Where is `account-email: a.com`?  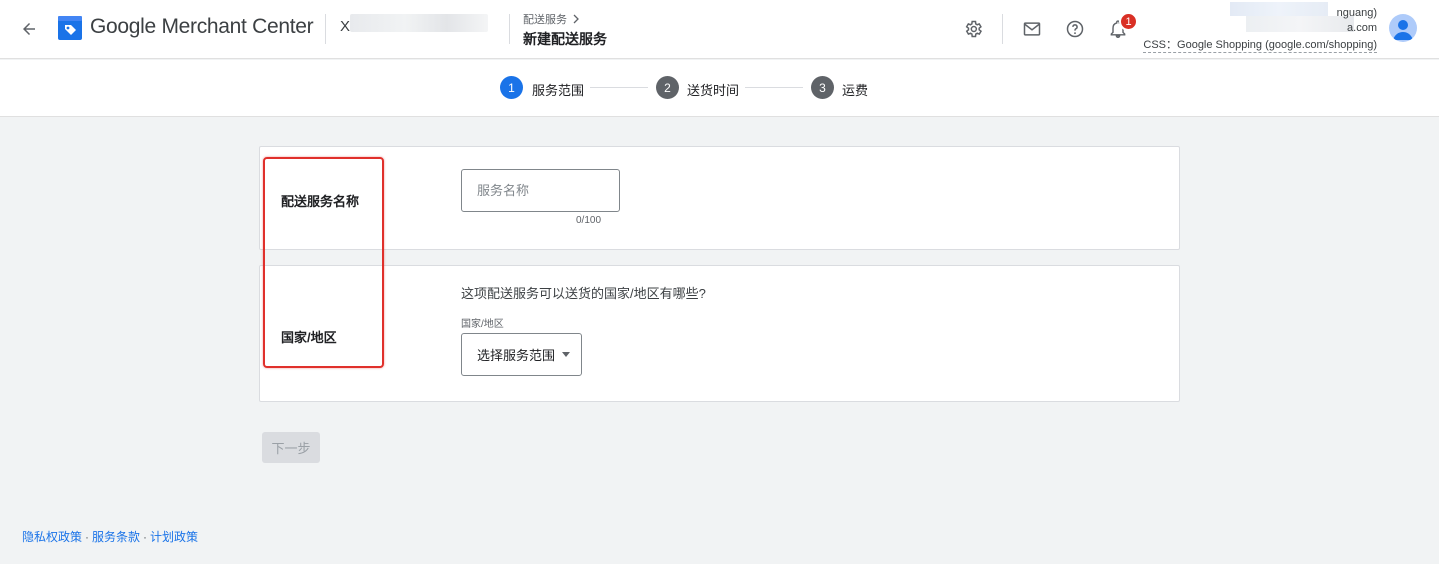
account-email: a.com is located at coordinates (1362, 28).